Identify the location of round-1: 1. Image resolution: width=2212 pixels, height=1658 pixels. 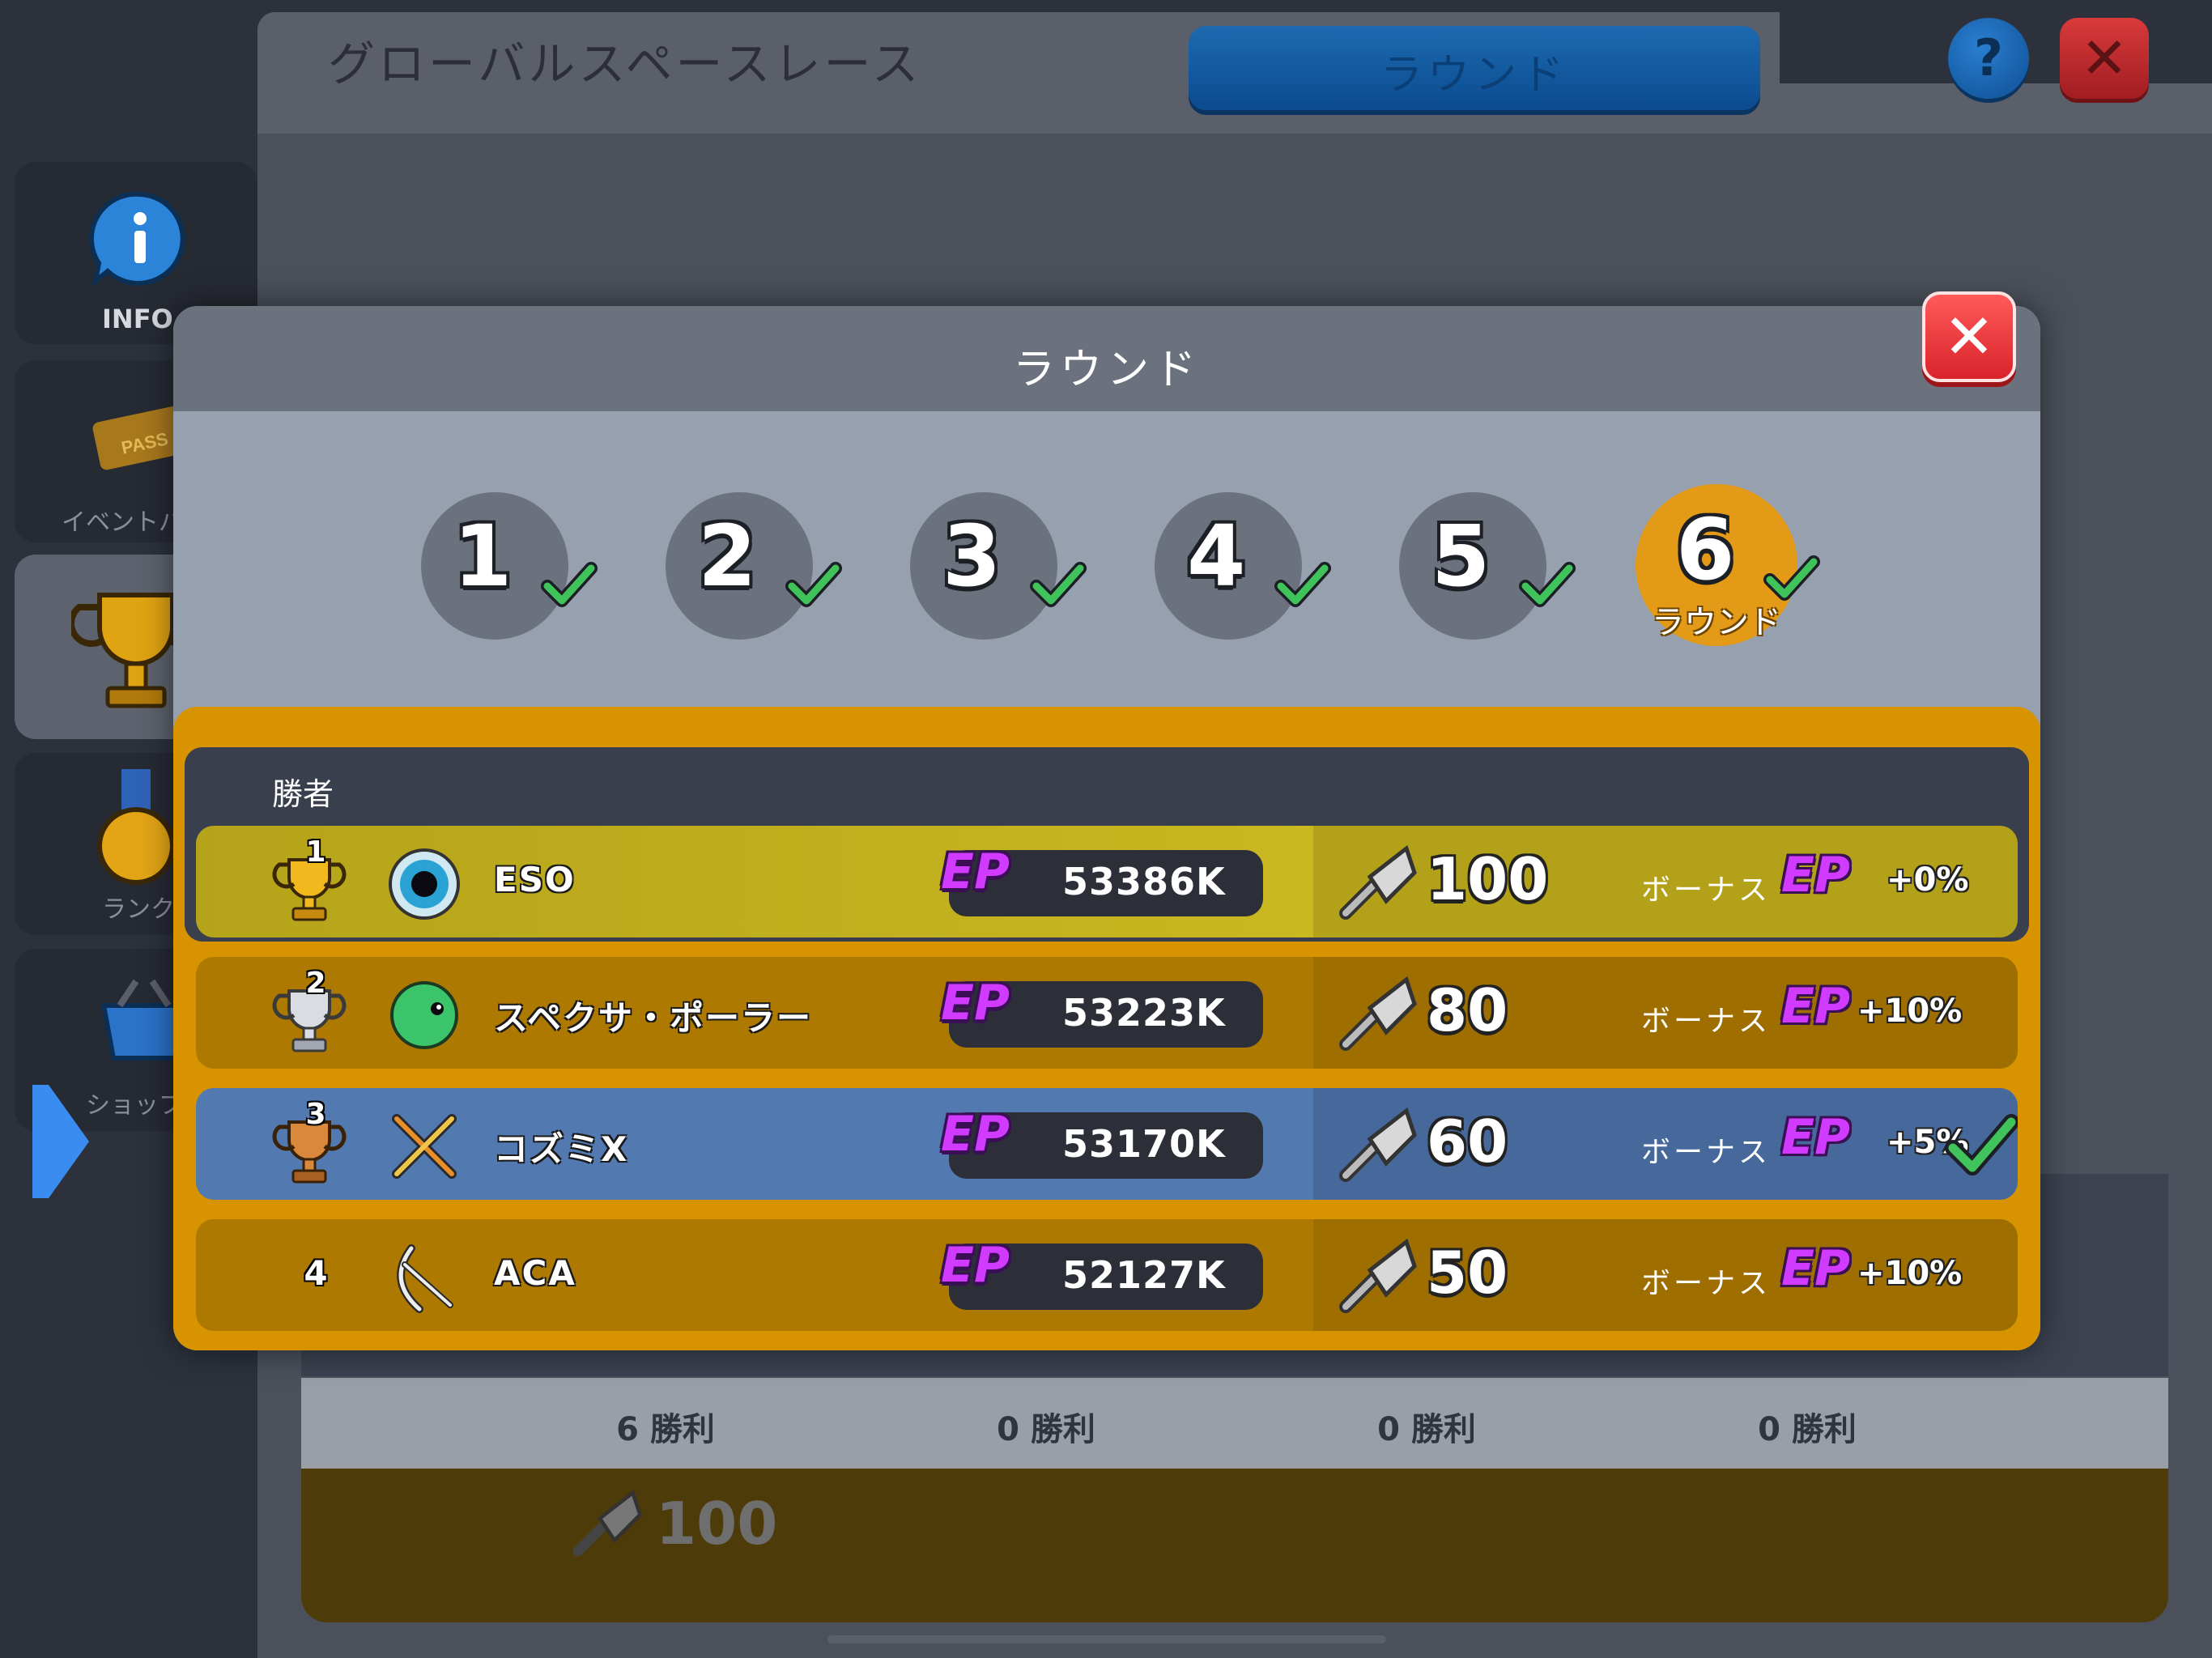
(510, 566).